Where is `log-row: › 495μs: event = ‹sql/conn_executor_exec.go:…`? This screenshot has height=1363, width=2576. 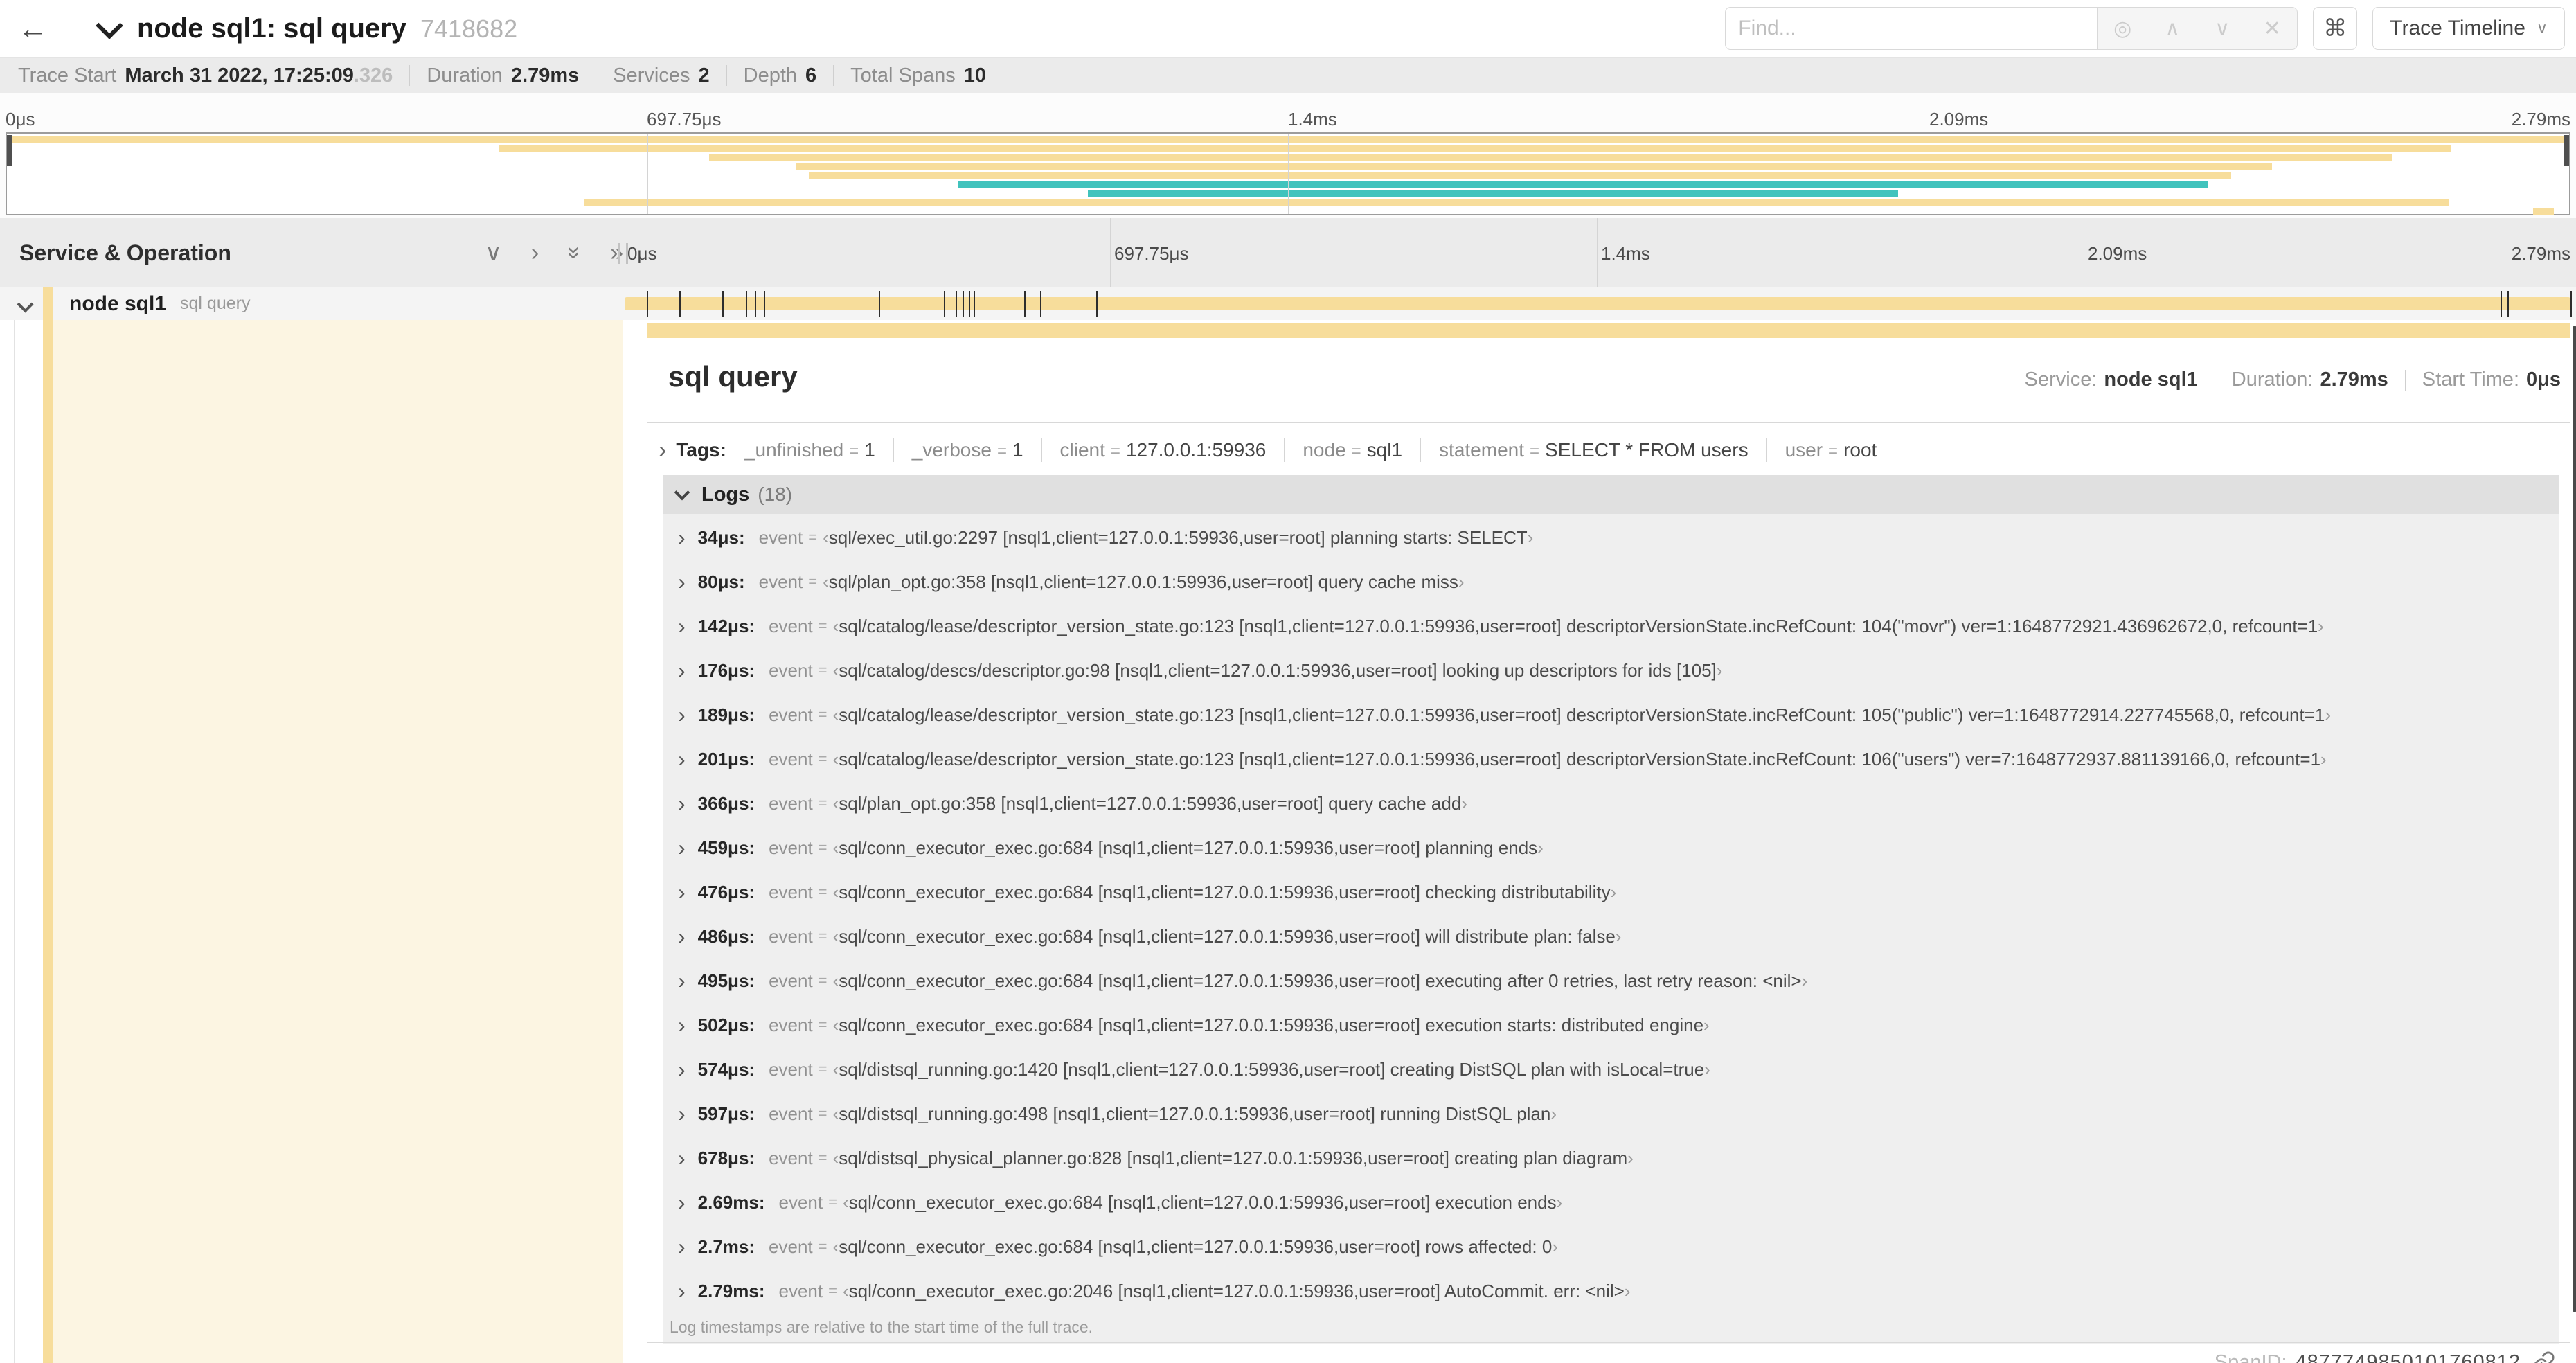
log-row: › 495μs: event = ‹sql/conn_executor_exec.go:… is located at coordinates (1611, 981).